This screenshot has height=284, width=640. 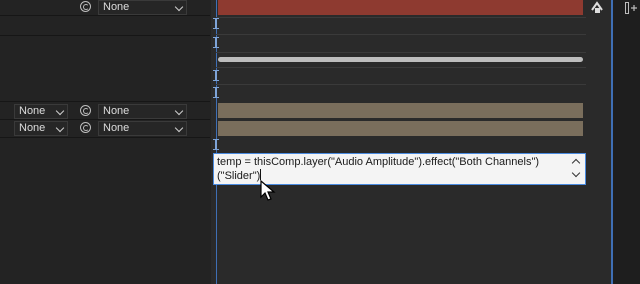 What do you see at coordinates (576, 173) in the screenshot?
I see `scroll-down-icon` at bounding box center [576, 173].